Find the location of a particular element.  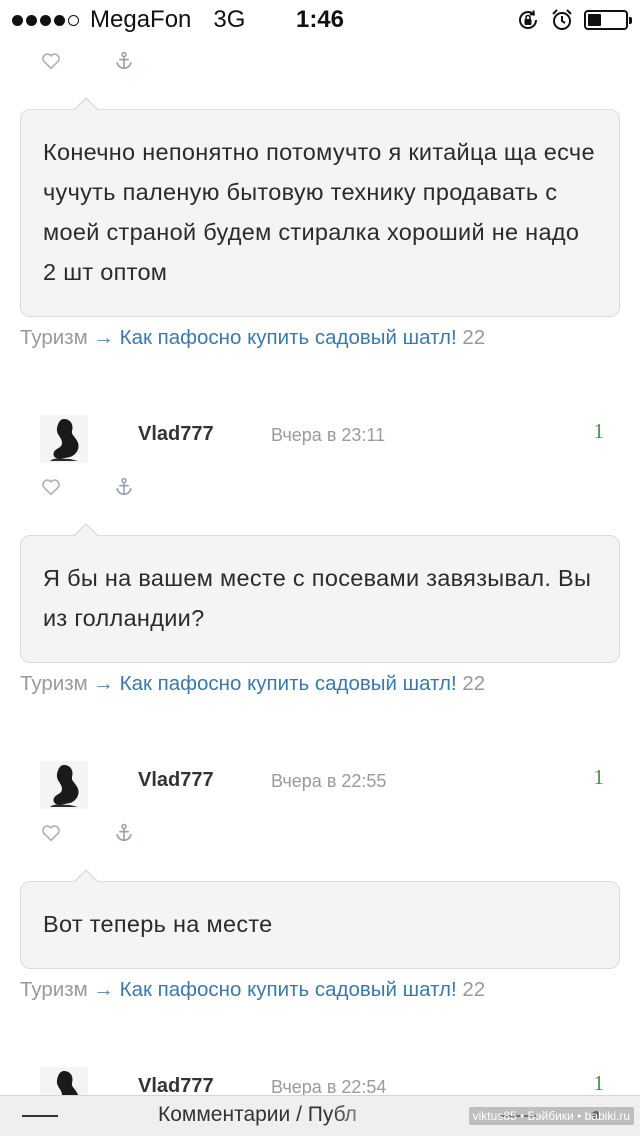

menu-icon is located at coordinates (40, 1116).